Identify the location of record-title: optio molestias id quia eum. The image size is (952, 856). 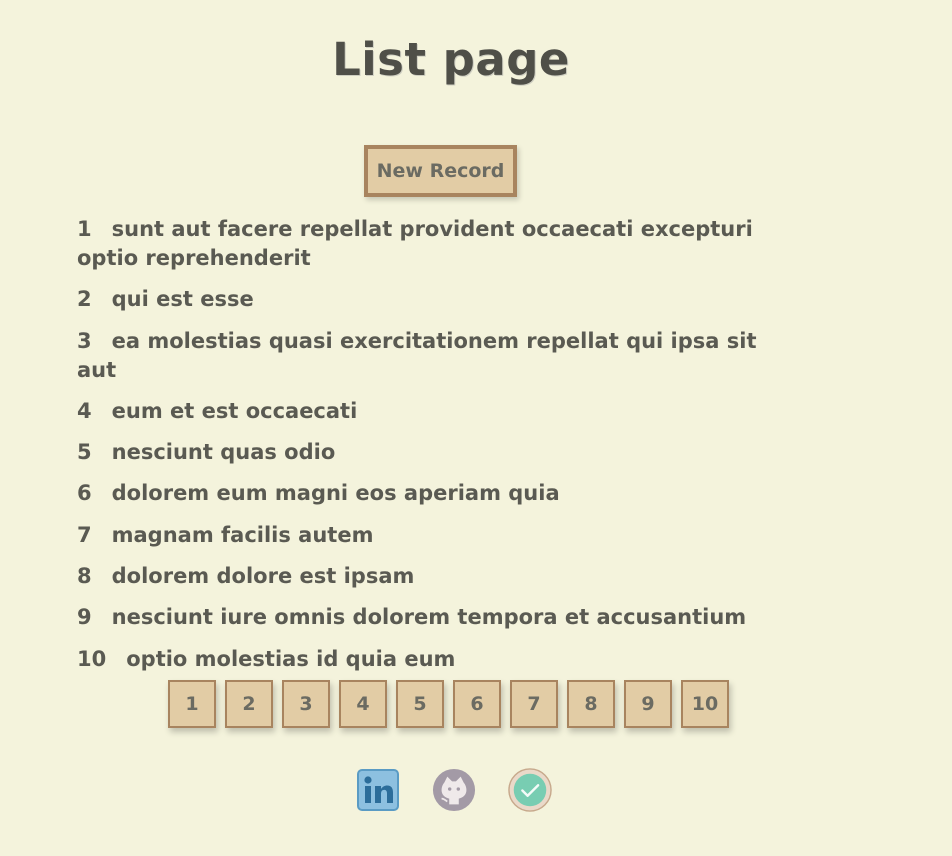
(291, 658).